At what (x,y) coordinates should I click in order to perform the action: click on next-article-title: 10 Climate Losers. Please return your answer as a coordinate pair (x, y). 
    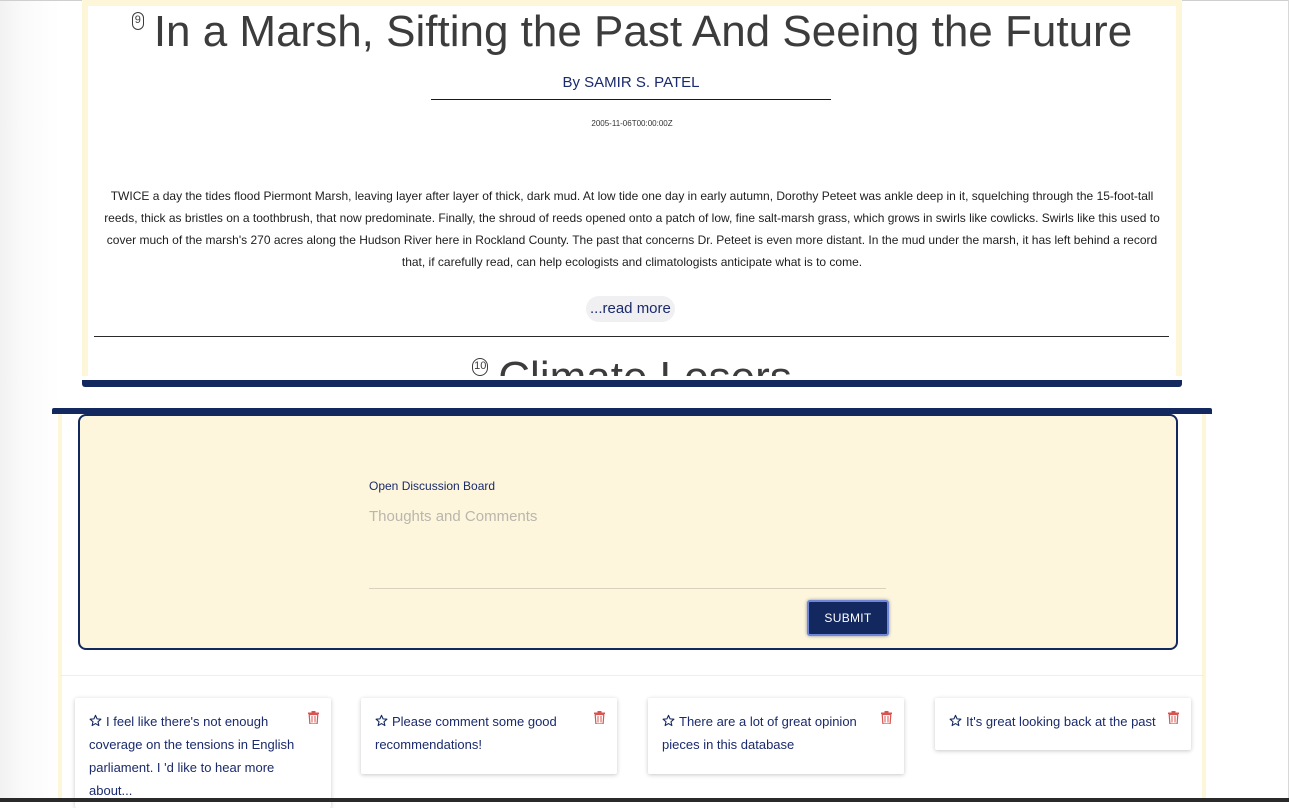
    Looking at the image, I should click on (632, 366).